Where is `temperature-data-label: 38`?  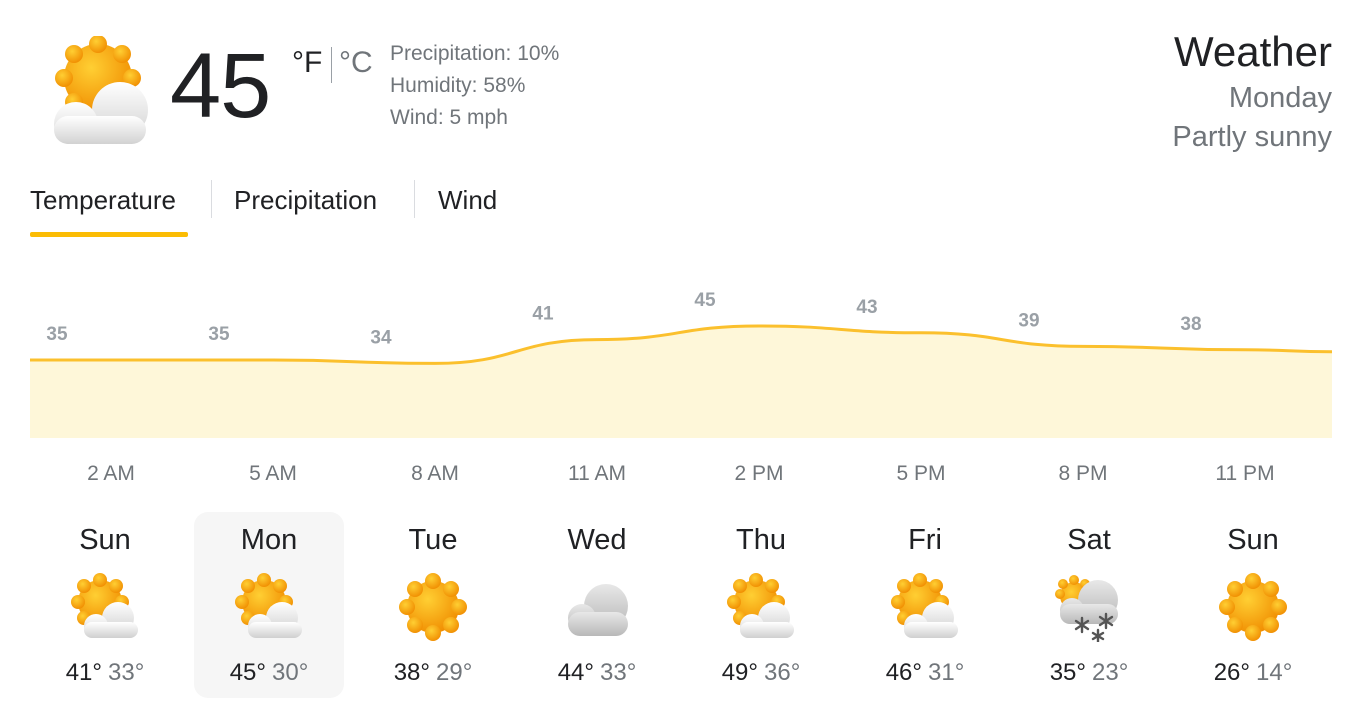
temperature-data-label: 38 is located at coordinates (1190, 324).